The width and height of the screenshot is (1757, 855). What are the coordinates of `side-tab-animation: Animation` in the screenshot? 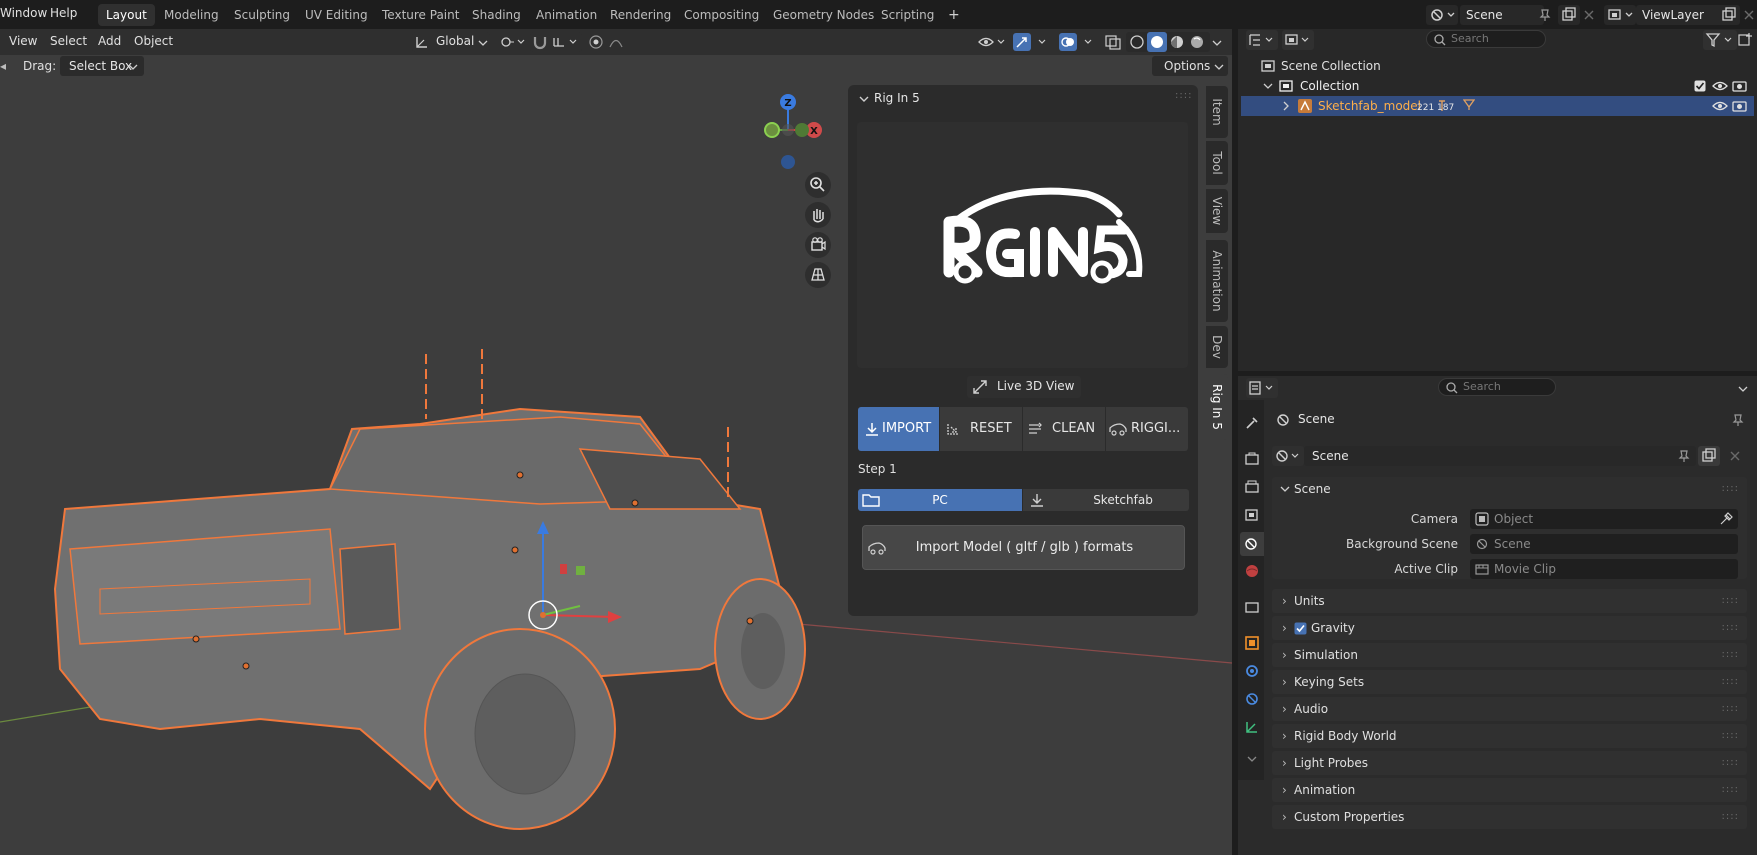 It's located at (1217, 281).